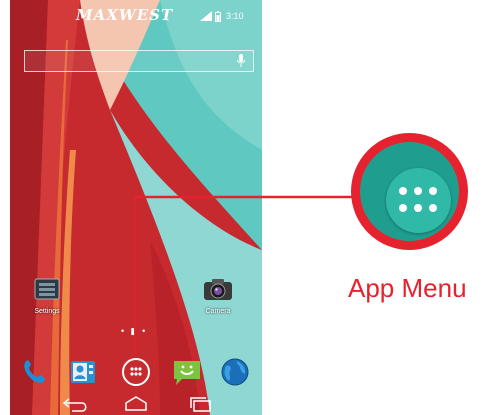  I want to click on home-icon, so click(136, 404).